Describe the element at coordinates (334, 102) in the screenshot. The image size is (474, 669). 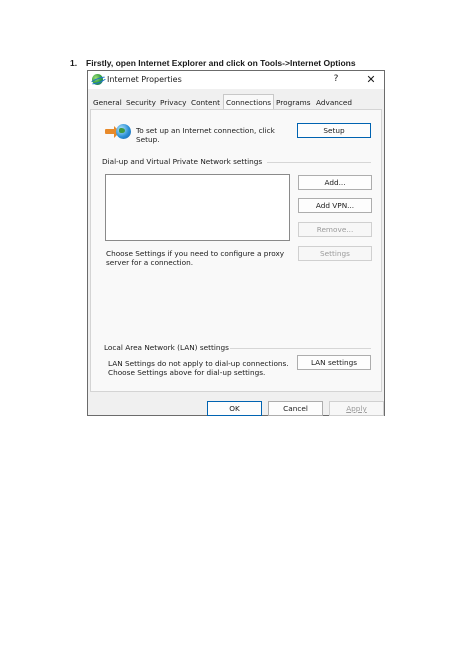
I see `tab-advanced: Advanced` at that location.